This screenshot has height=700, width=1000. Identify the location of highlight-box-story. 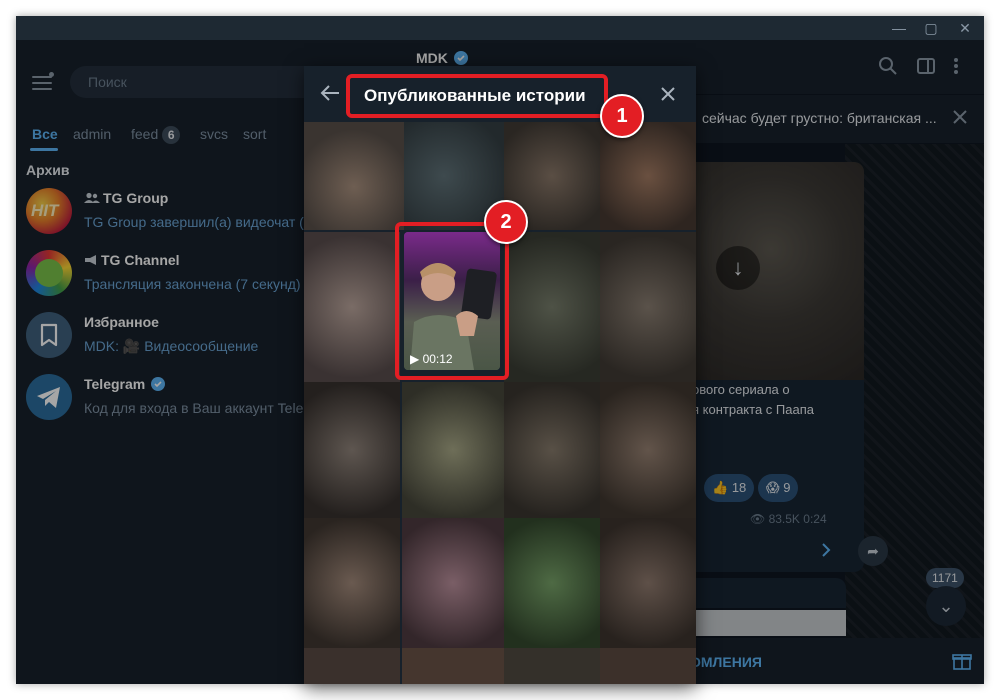
(452, 301).